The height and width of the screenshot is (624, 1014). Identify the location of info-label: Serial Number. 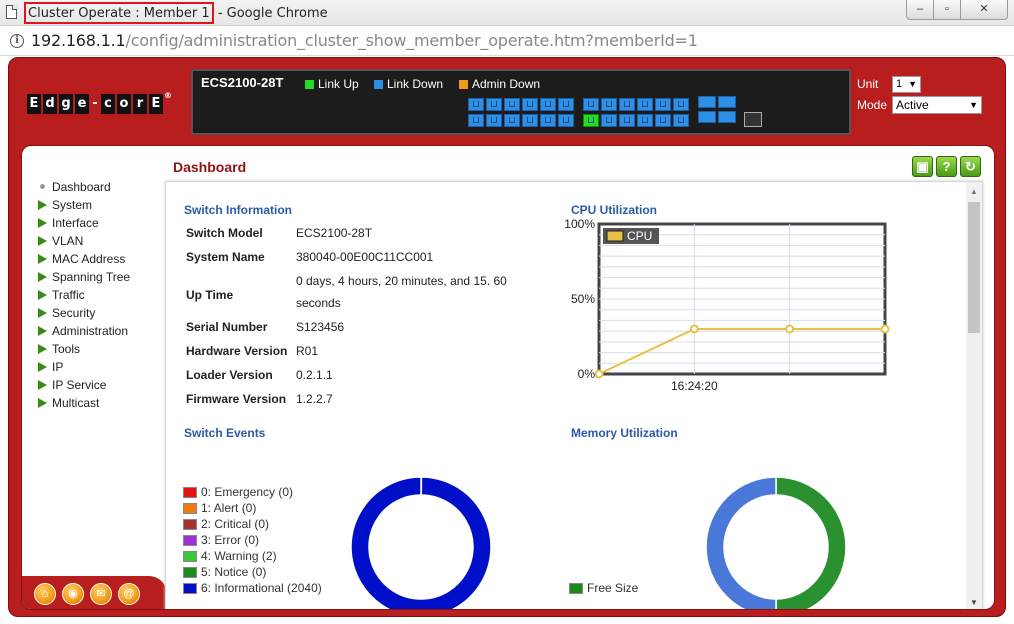
(227, 327).